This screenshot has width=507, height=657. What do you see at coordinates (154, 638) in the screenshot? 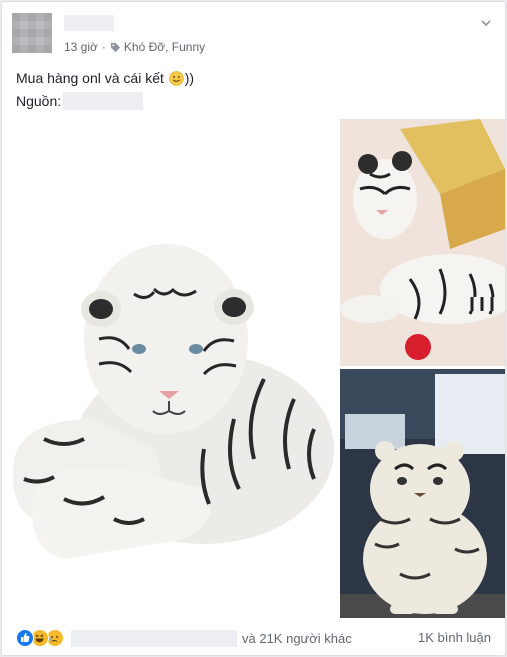
I see `reactor-names-blurred` at bounding box center [154, 638].